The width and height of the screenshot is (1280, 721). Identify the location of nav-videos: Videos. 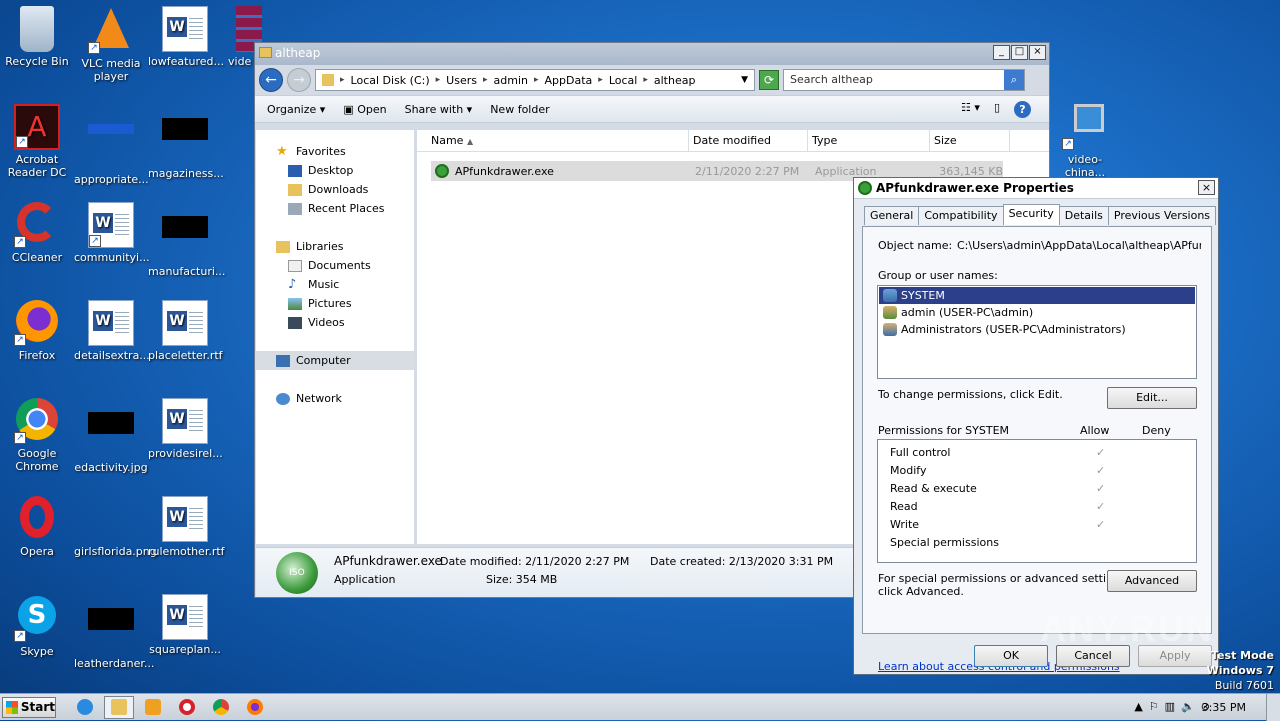
(335, 322).